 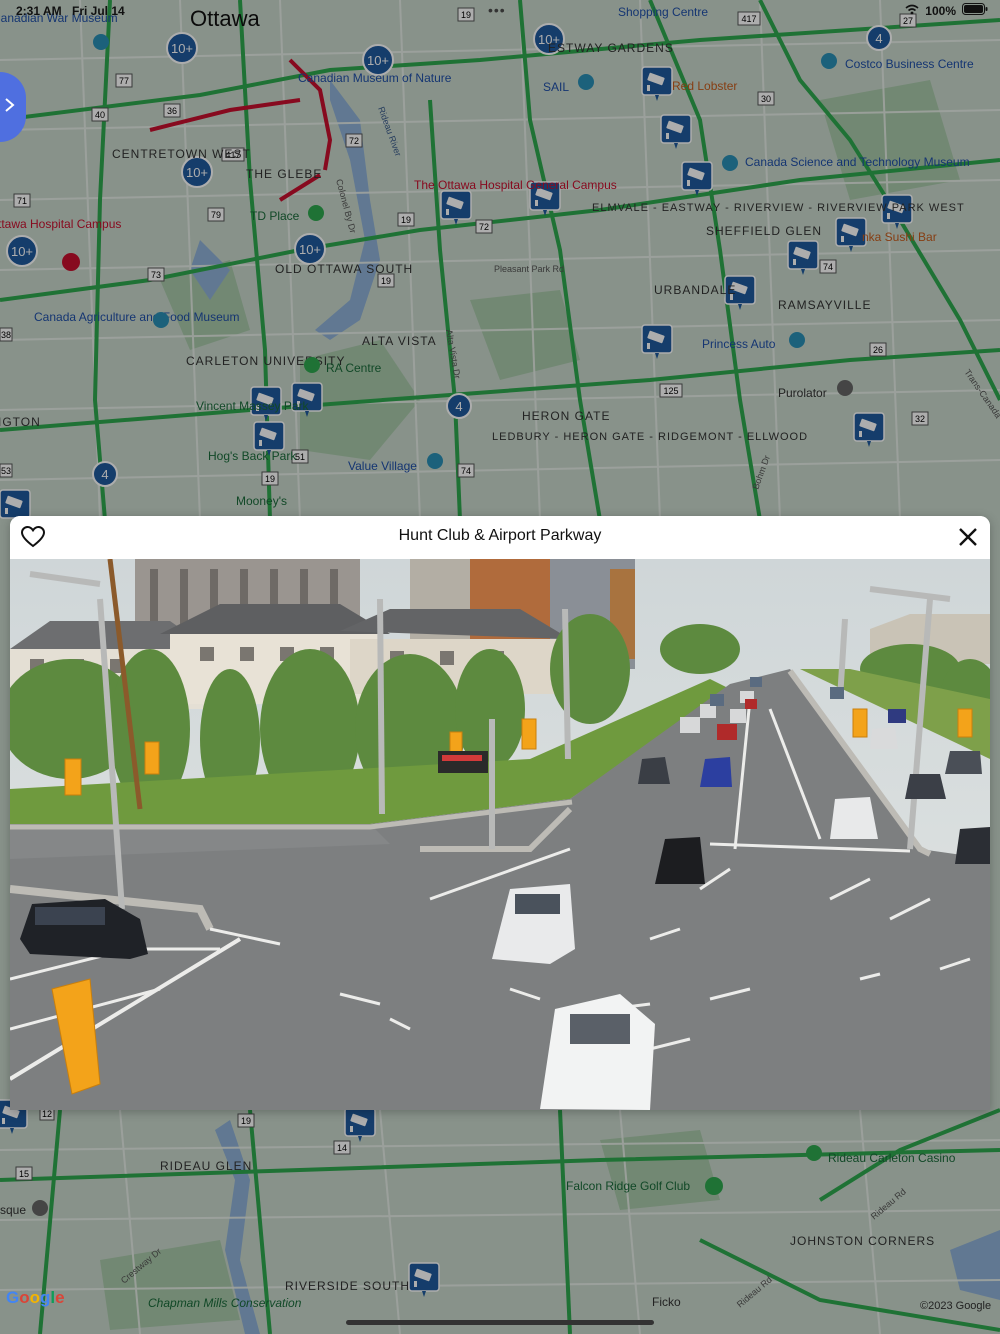 I want to click on status-bar: 2:31 AM Fri Jul 14 ••• 100%, so click(x=500, y=12).